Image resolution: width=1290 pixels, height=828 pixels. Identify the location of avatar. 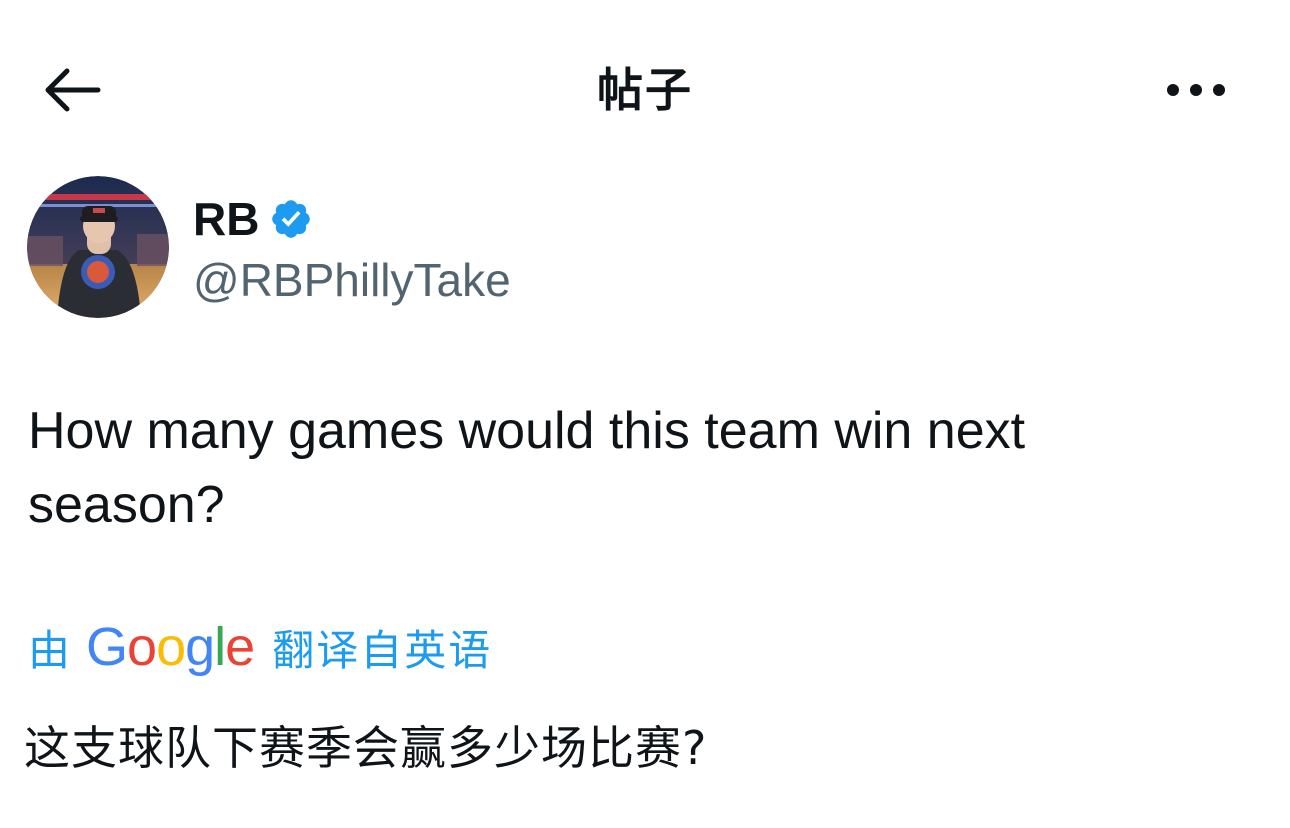
(98, 247).